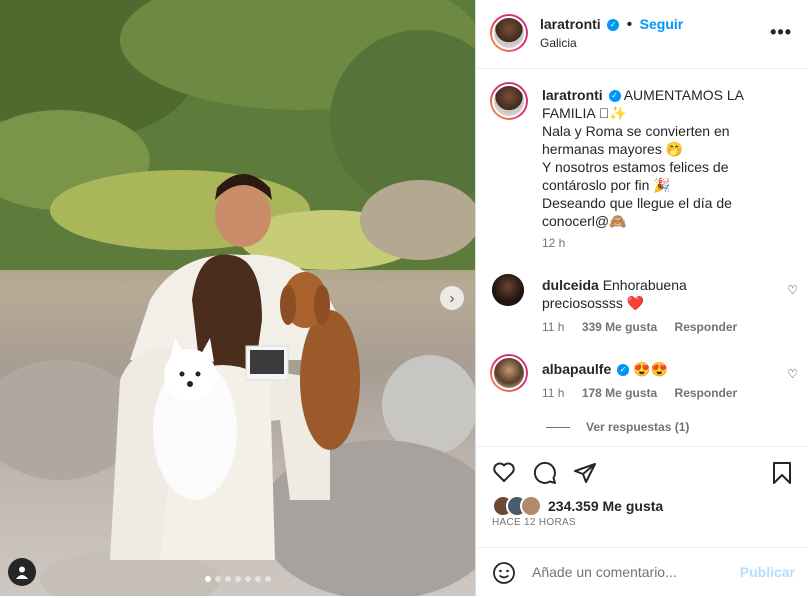 The image size is (808, 598). I want to click on comment-body: dulceida Enhorabuena preciosossss ❤️, so click(657, 294).